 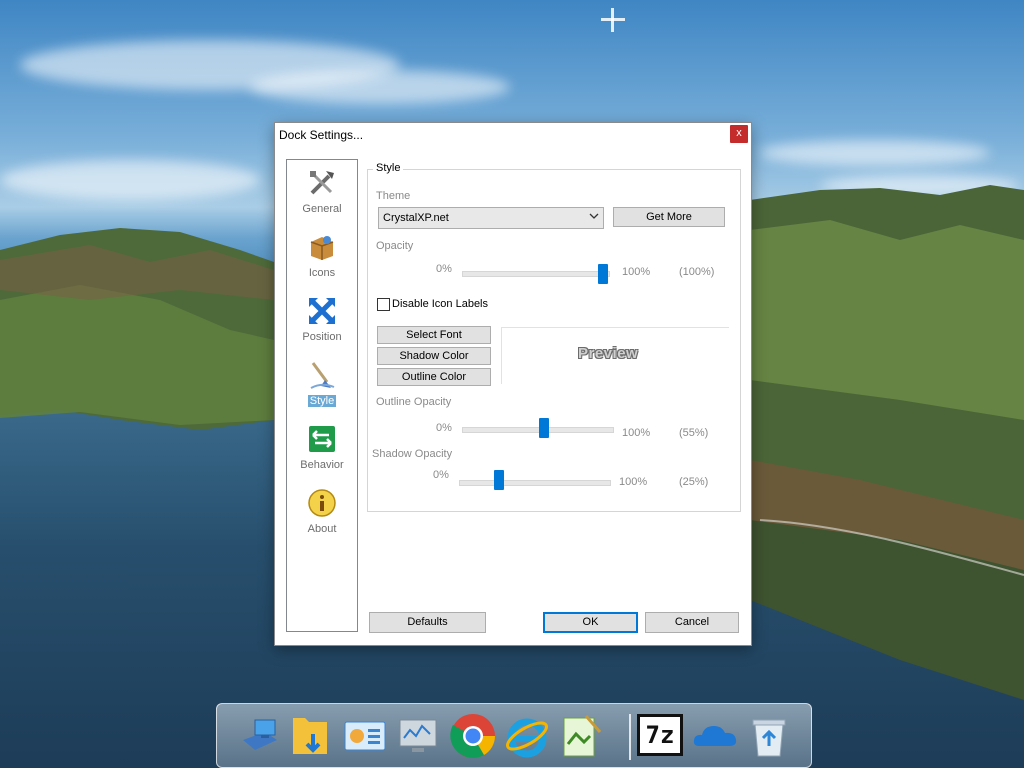 I want to click on shadow-opacity-max-label: 100%, so click(x=633, y=482).